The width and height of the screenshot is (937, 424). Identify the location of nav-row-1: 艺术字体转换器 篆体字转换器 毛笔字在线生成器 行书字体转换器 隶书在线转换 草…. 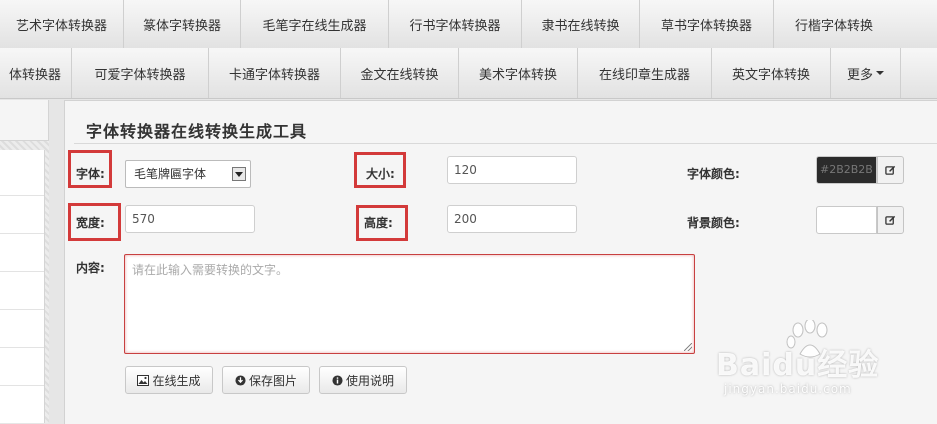
(468, 24).